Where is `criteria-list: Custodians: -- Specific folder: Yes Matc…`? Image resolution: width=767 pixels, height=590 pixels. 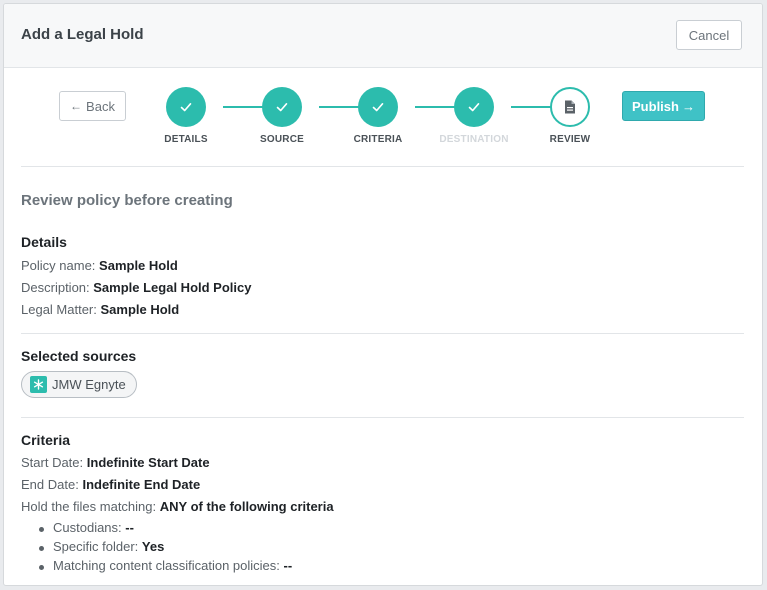 criteria-list: Custodians: -- Specific folder: Yes Matc… is located at coordinates (164, 548).